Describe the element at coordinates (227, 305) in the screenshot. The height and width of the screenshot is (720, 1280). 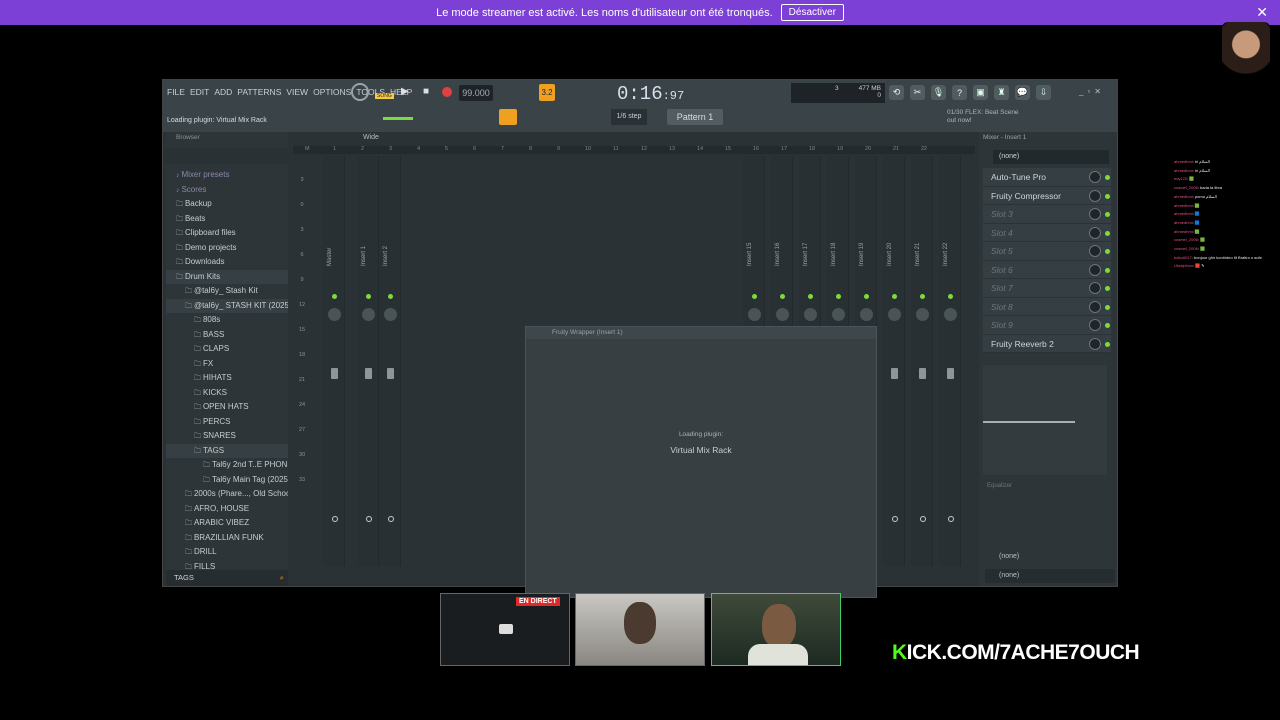
I see `browser-item: 🗀 @tal6y_ STASH KIT (2025)` at that location.